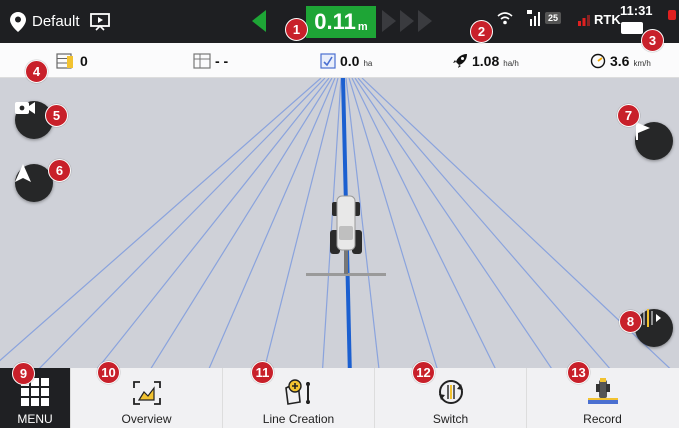  Describe the element at coordinates (298, 419) in the screenshot. I see `tab-label: Line Creation` at that location.